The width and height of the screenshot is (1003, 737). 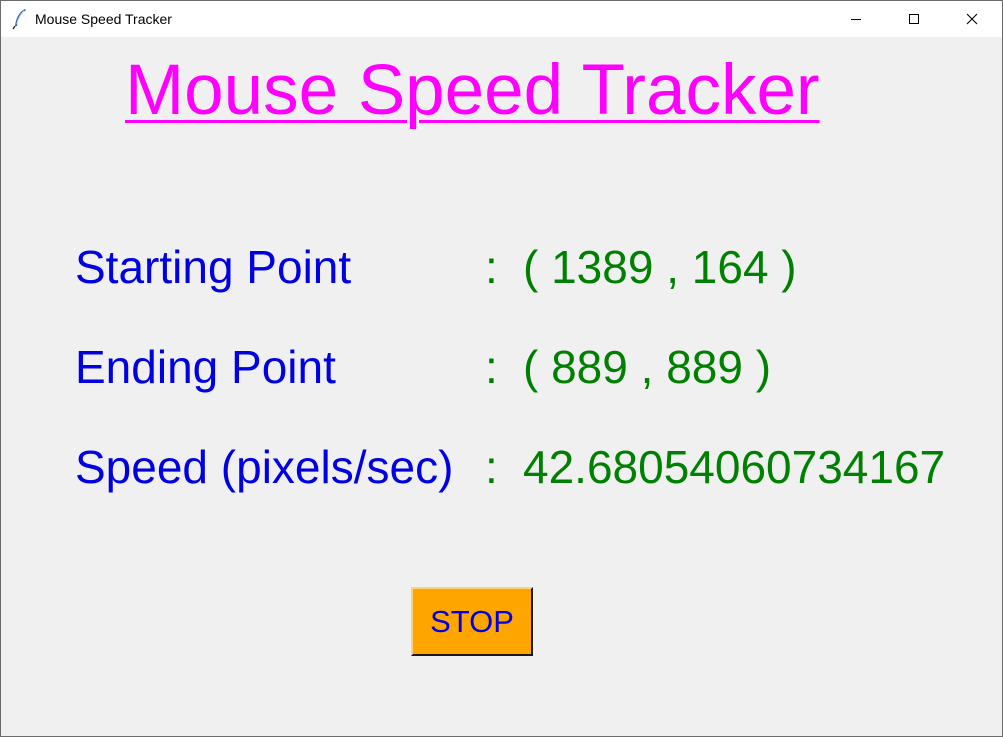 I want to click on starting-point-label: Starting Point, so click(x=213, y=267).